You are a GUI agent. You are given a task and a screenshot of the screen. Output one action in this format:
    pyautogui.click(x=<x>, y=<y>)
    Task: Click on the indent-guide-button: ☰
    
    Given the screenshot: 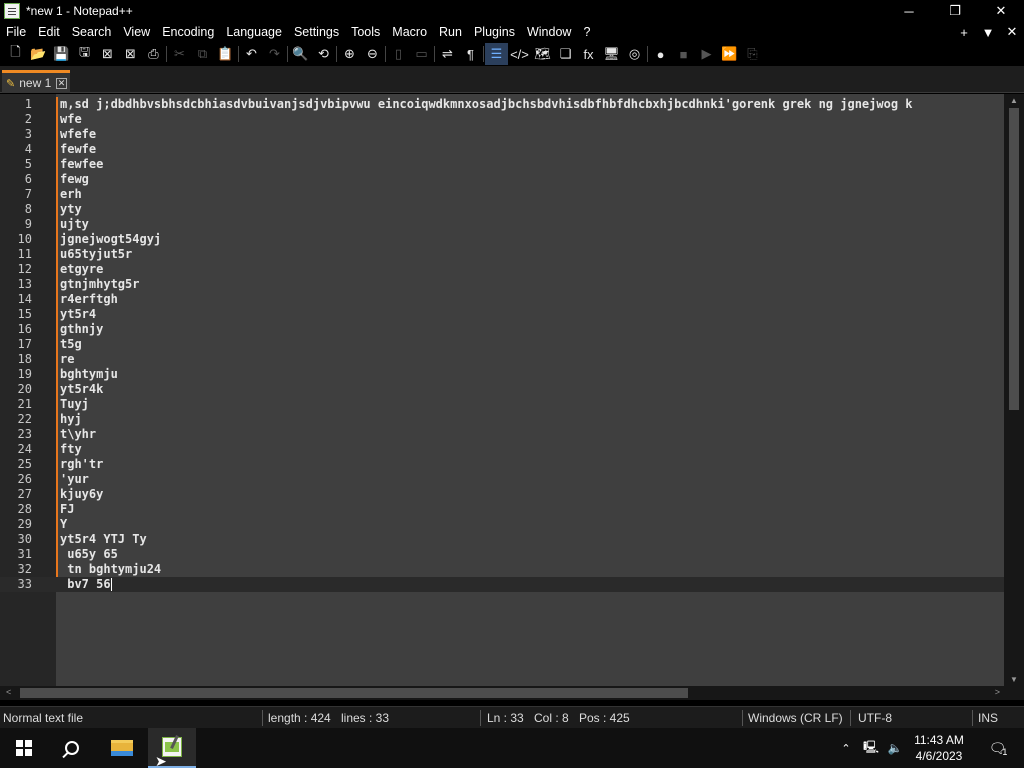 What is the action you would take?
    pyautogui.click(x=496, y=54)
    